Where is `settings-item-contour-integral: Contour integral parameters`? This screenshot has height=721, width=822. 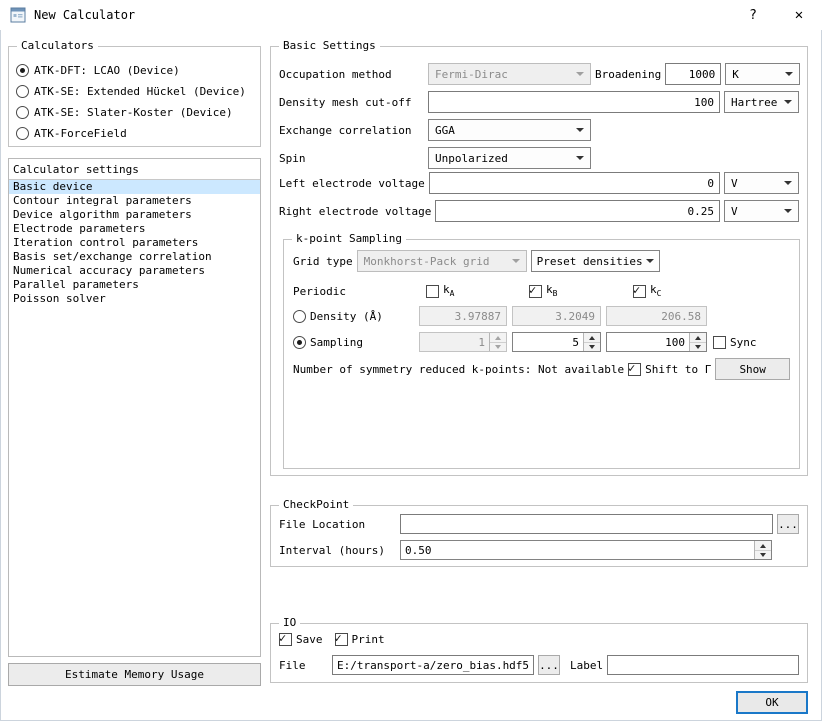 settings-item-contour-integral: Contour integral parameters is located at coordinates (134, 201).